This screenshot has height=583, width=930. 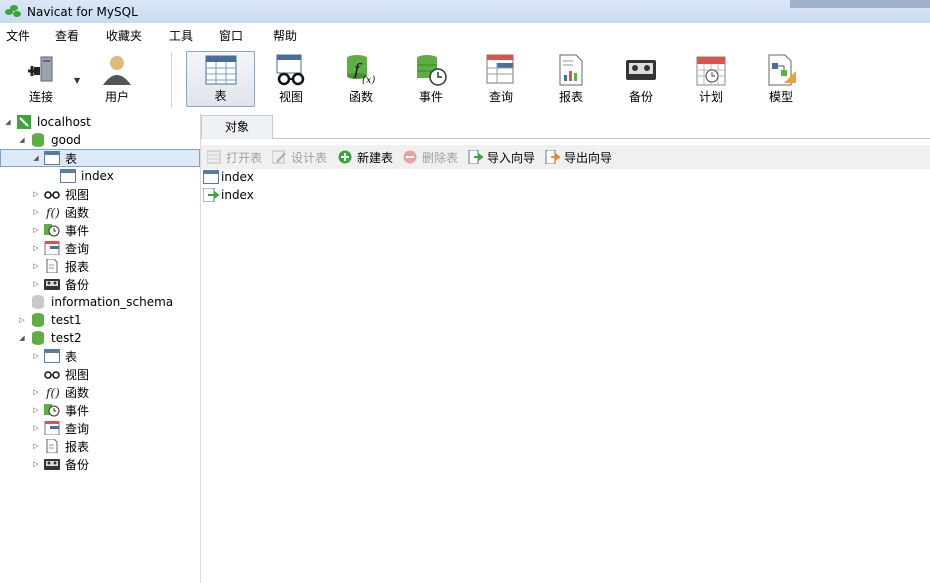 I want to click on query-icon, so click(x=501, y=70).